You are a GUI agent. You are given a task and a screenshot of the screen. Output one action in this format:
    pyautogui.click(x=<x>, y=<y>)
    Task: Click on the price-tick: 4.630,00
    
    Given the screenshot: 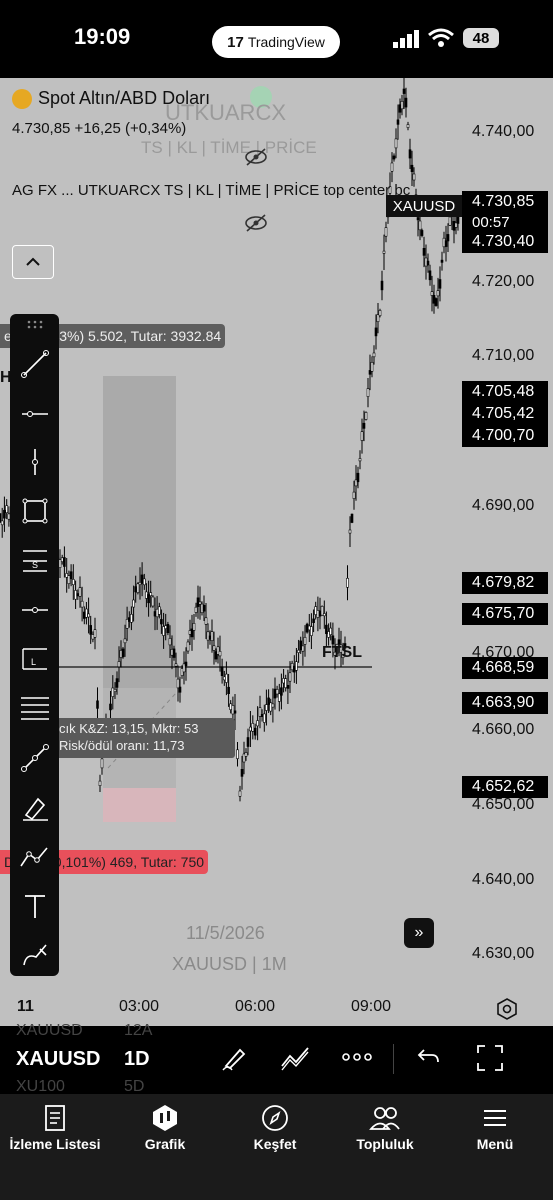 What is the action you would take?
    pyautogui.click(x=503, y=953)
    